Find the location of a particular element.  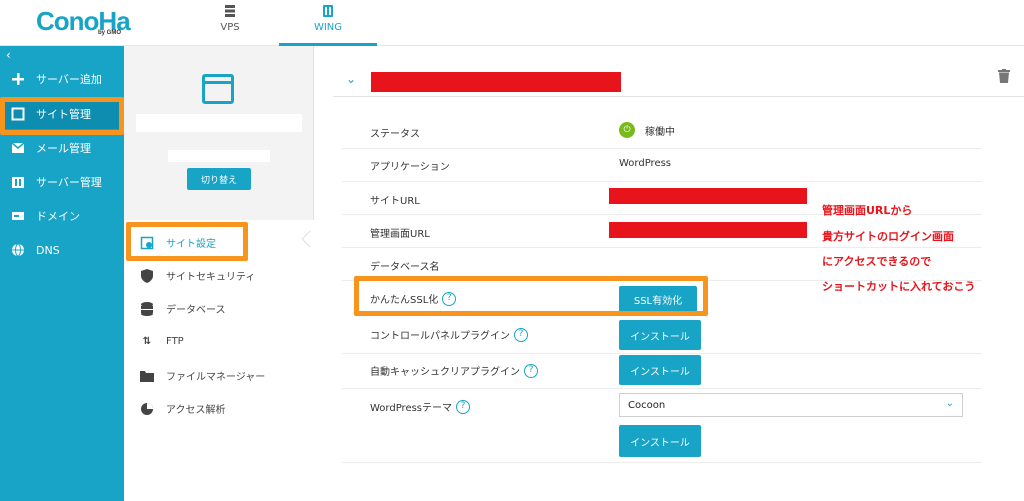

tab-vps-label: VPS is located at coordinates (230, 27).